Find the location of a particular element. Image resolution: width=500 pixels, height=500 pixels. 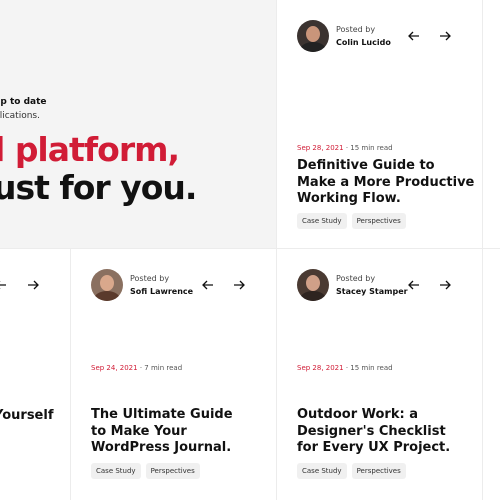

post-card-partial is located at coordinates (35, 374).